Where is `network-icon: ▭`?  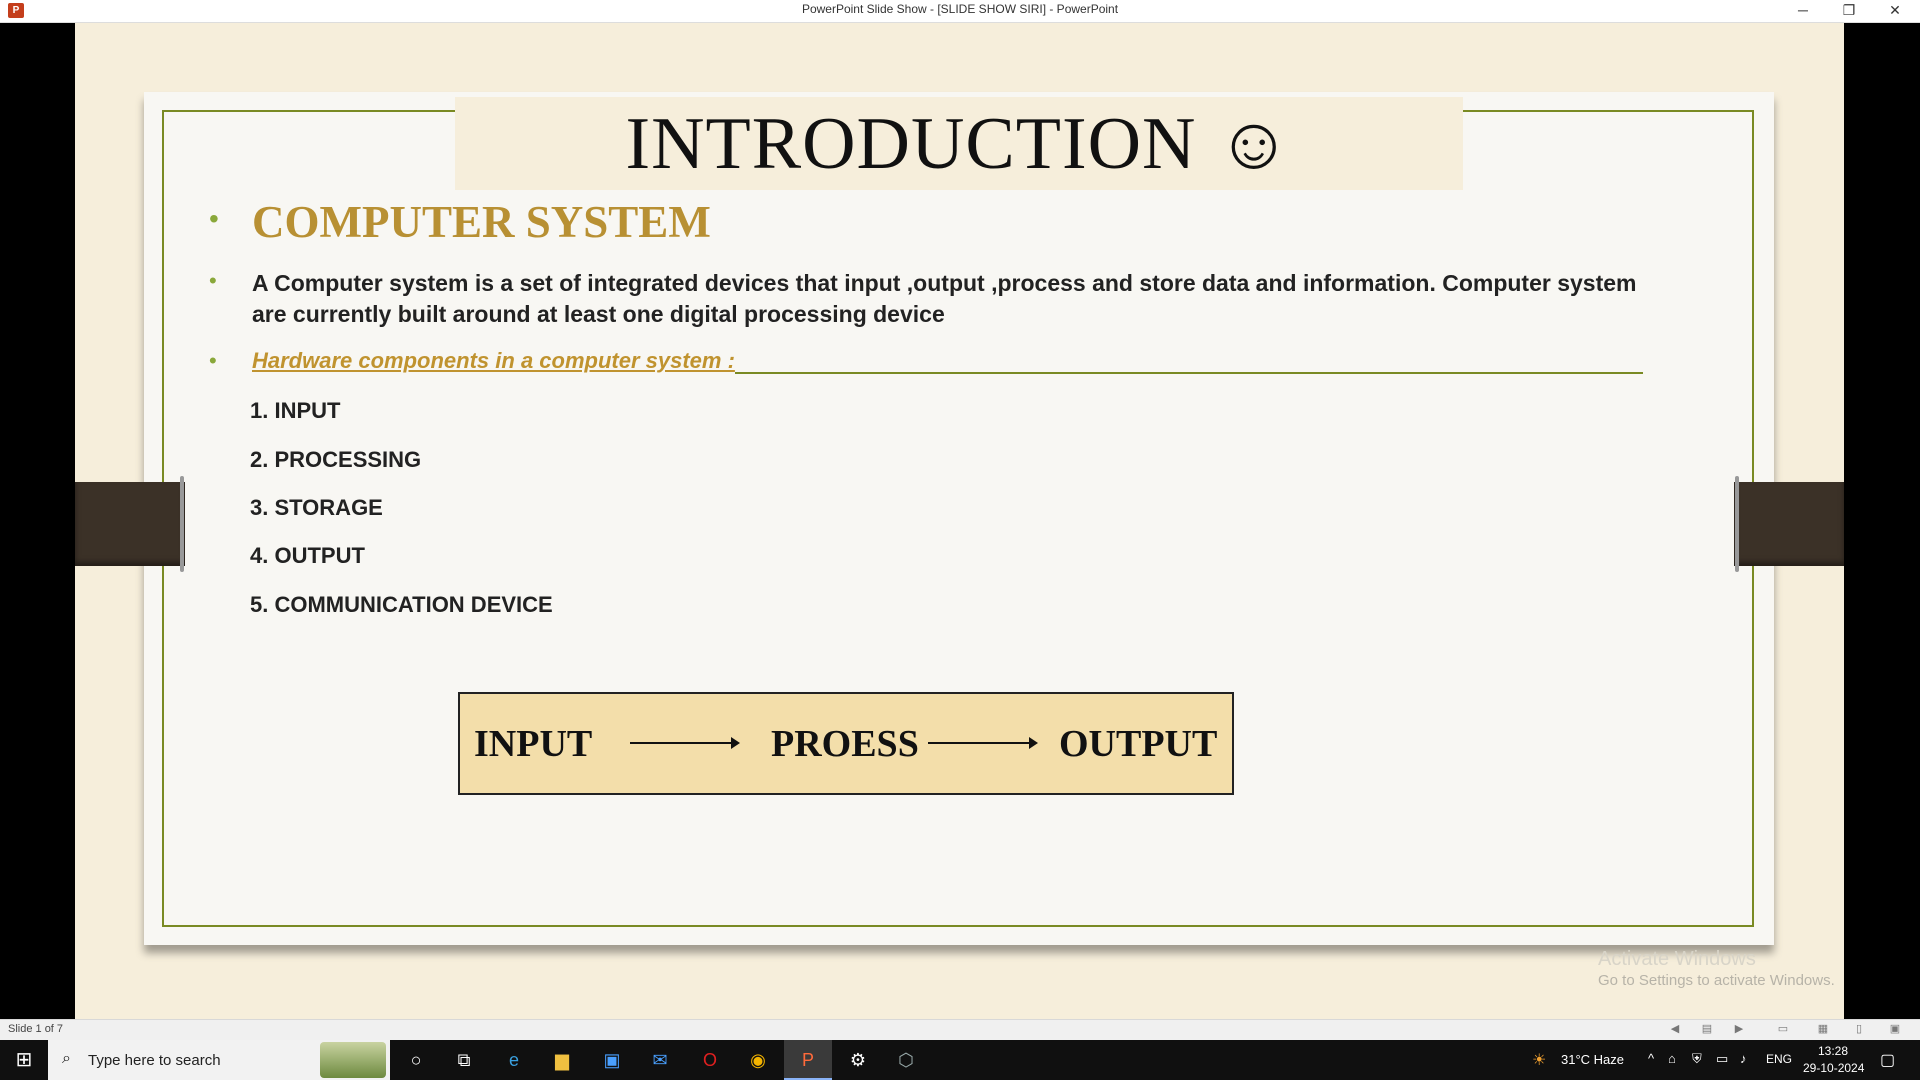
network-icon: ▭ is located at coordinates (1722, 1059).